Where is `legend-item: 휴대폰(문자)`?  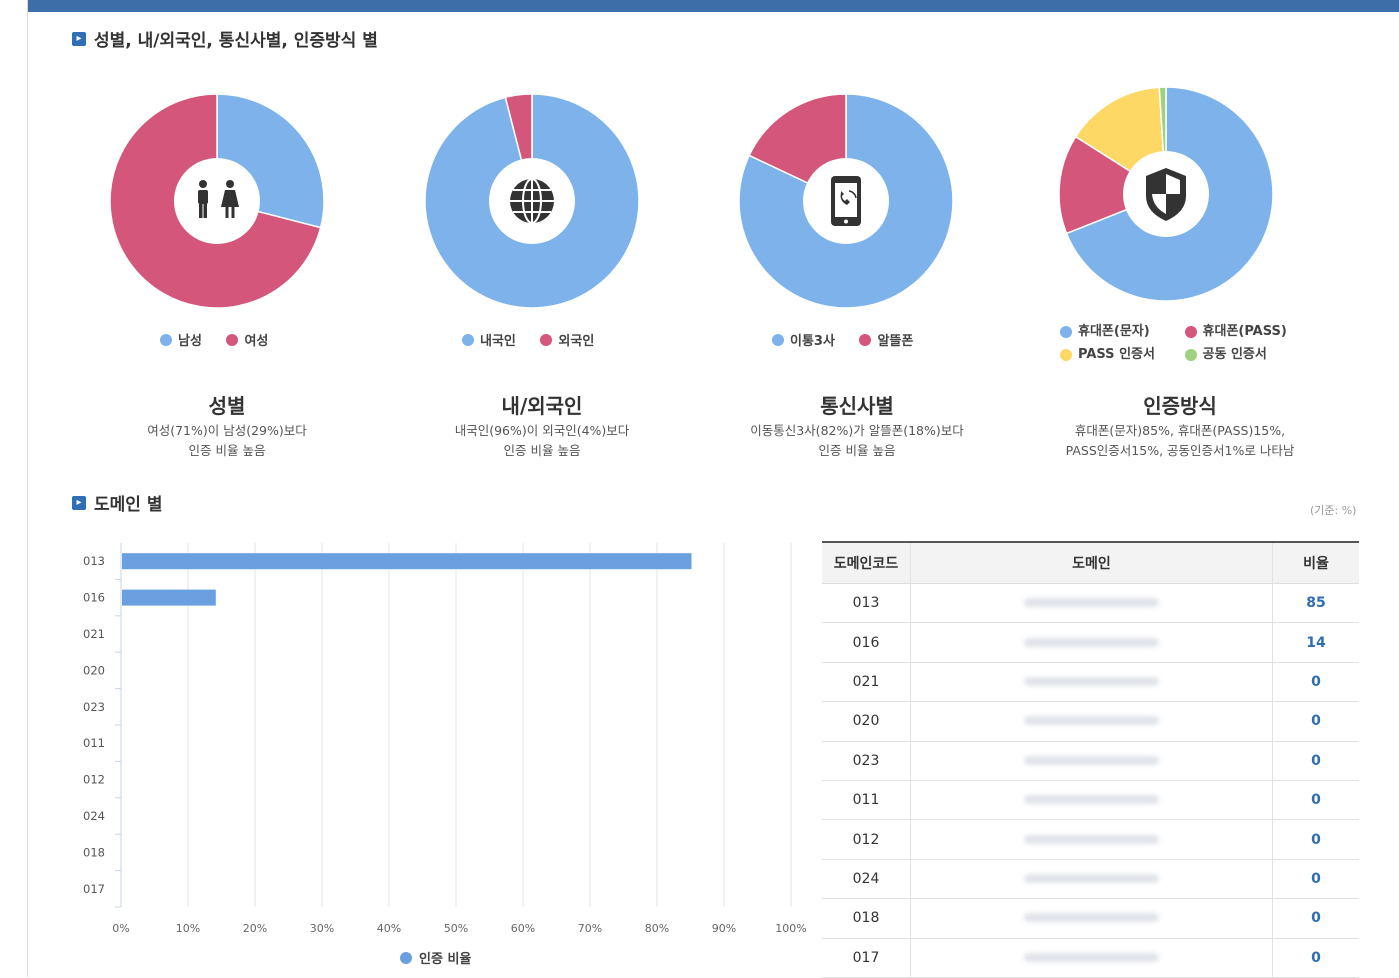
legend-item: 휴대폰(문자) is located at coordinates (1110, 332).